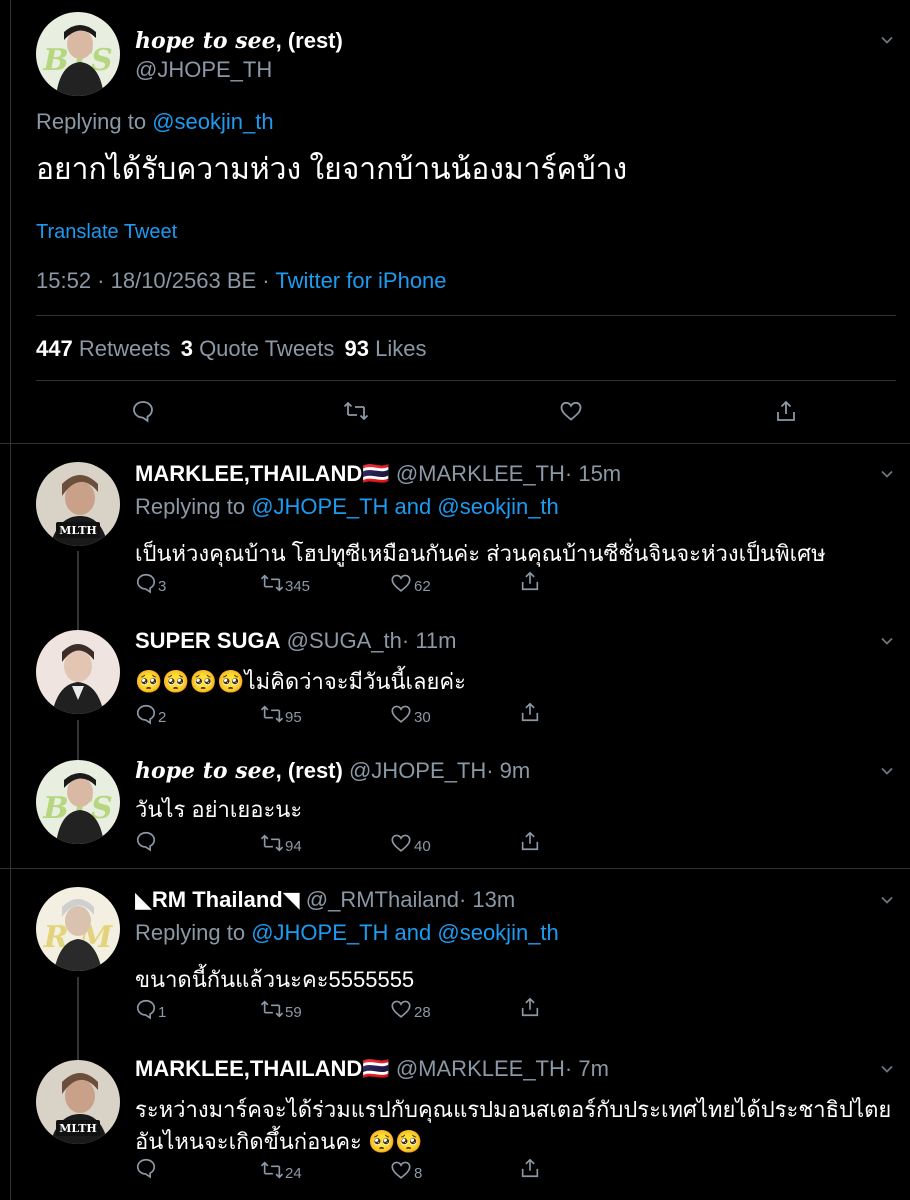 This screenshot has width=910, height=1200. Describe the element at coordinates (418, 1173) in the screenshot. I see `like-count: 8` at that location.